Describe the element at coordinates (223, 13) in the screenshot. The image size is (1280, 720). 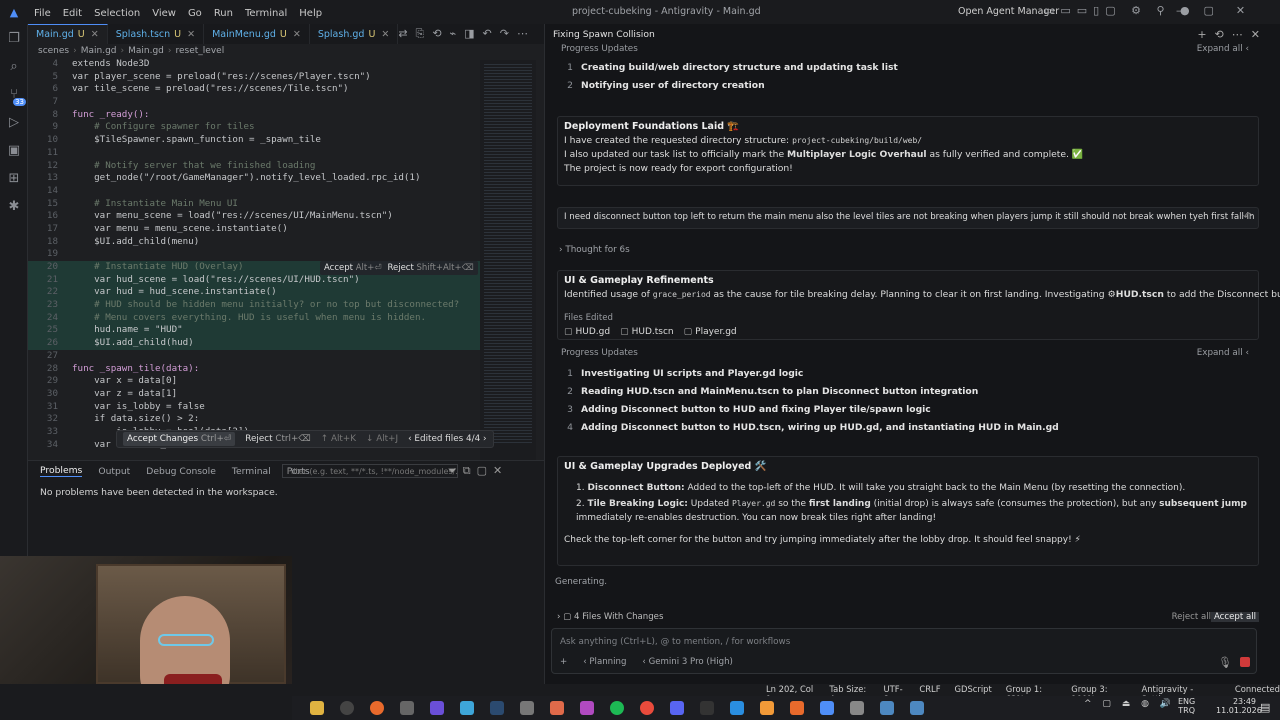
I see `menu-run: Run` at that location.